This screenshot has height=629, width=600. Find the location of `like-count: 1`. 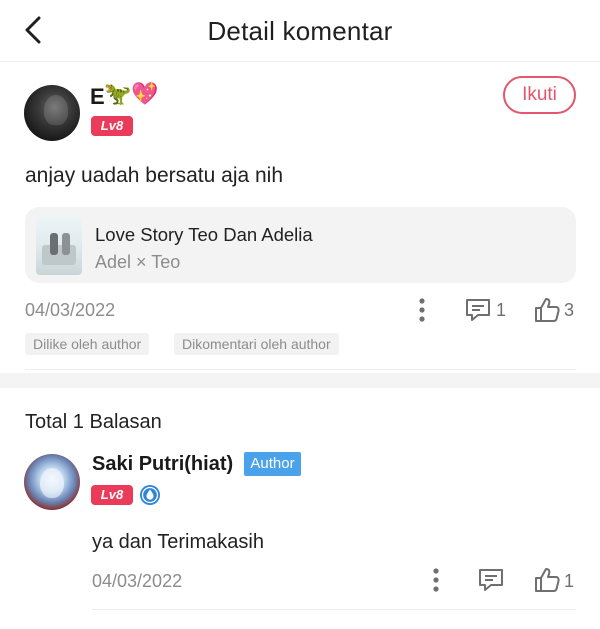

like-count: 1 is located at coordinates (569, 581).